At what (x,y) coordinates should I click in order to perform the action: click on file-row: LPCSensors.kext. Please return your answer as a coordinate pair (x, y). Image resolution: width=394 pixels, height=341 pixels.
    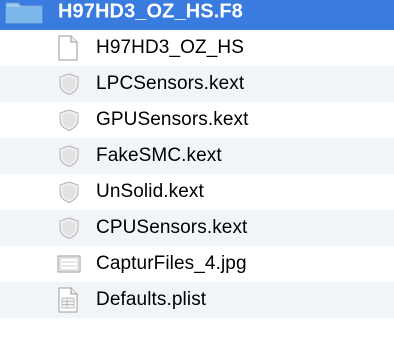
    Looking at the image, I should click on (197, 84).